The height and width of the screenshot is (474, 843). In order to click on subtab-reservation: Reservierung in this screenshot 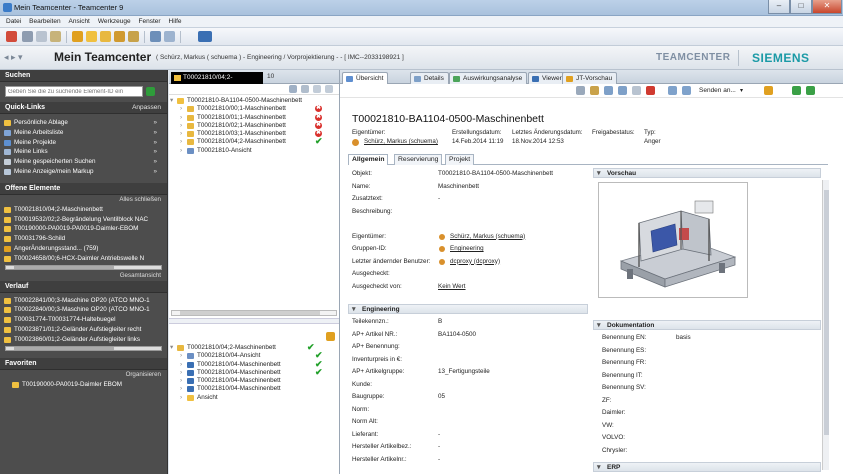, I will do `click(418, 159)`.